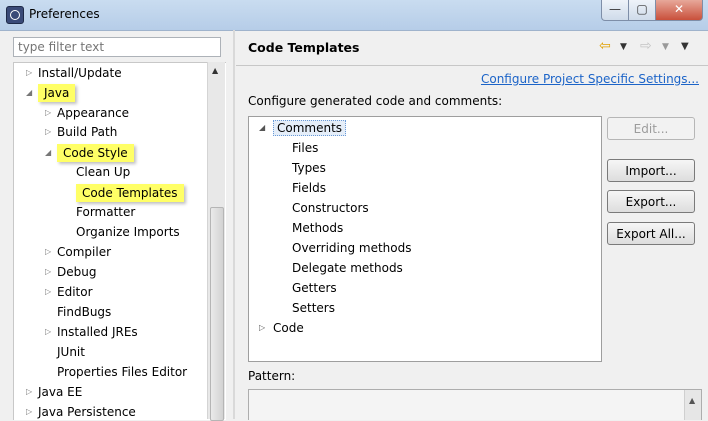 The image size is (708, 421). I want to click on tree-item: ◢ Code Style, so click(89, 153).